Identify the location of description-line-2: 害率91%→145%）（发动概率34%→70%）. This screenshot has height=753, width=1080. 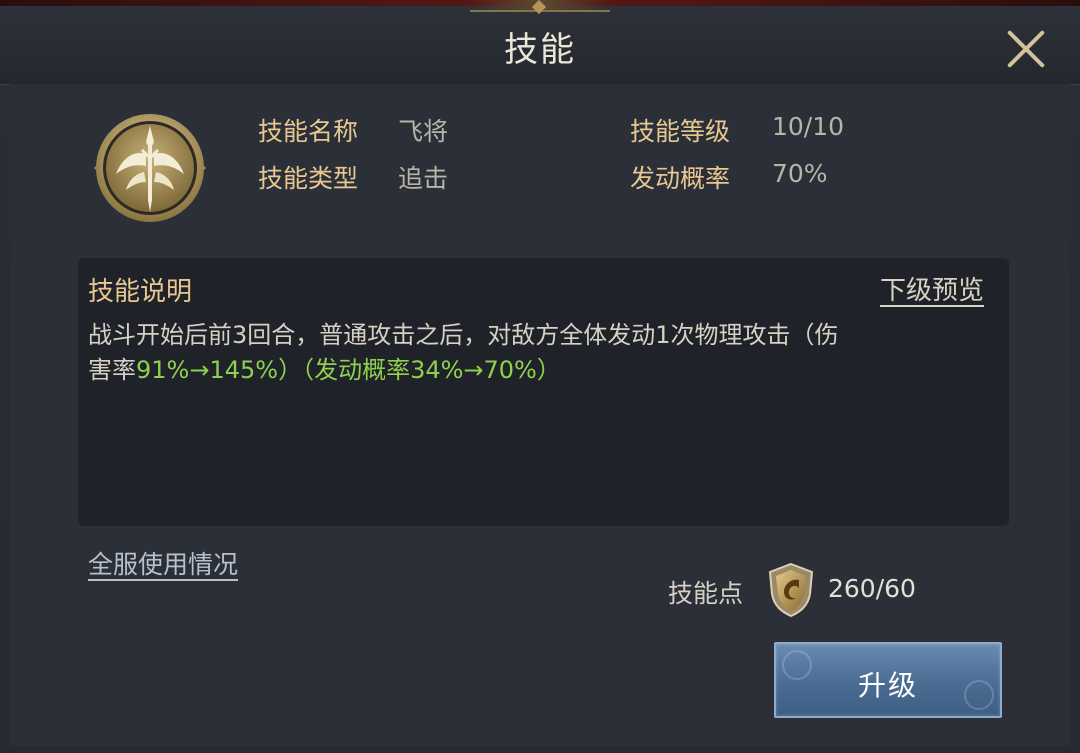
(538, 370).